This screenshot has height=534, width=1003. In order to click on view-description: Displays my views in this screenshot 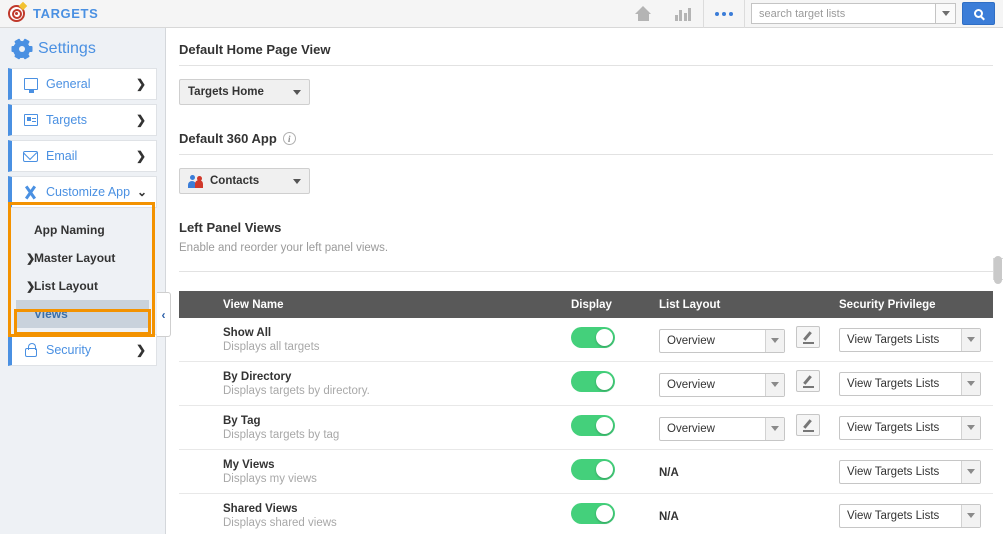, I will do `click(270, 478)`.